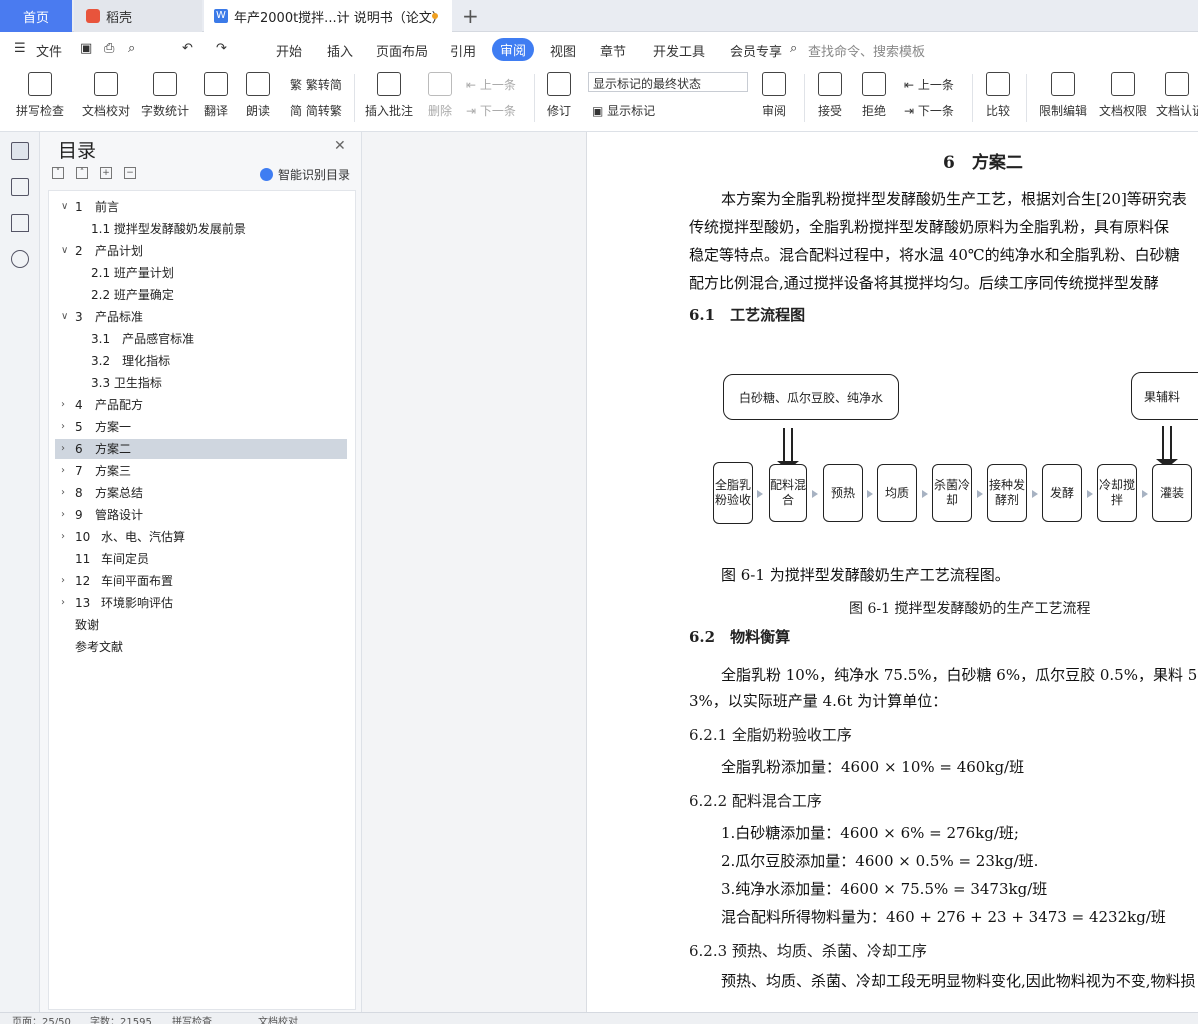  Describe the element at coordinates (199, 405) in the screenshot. I see `toc-item: › 4 产品配方` at that location.